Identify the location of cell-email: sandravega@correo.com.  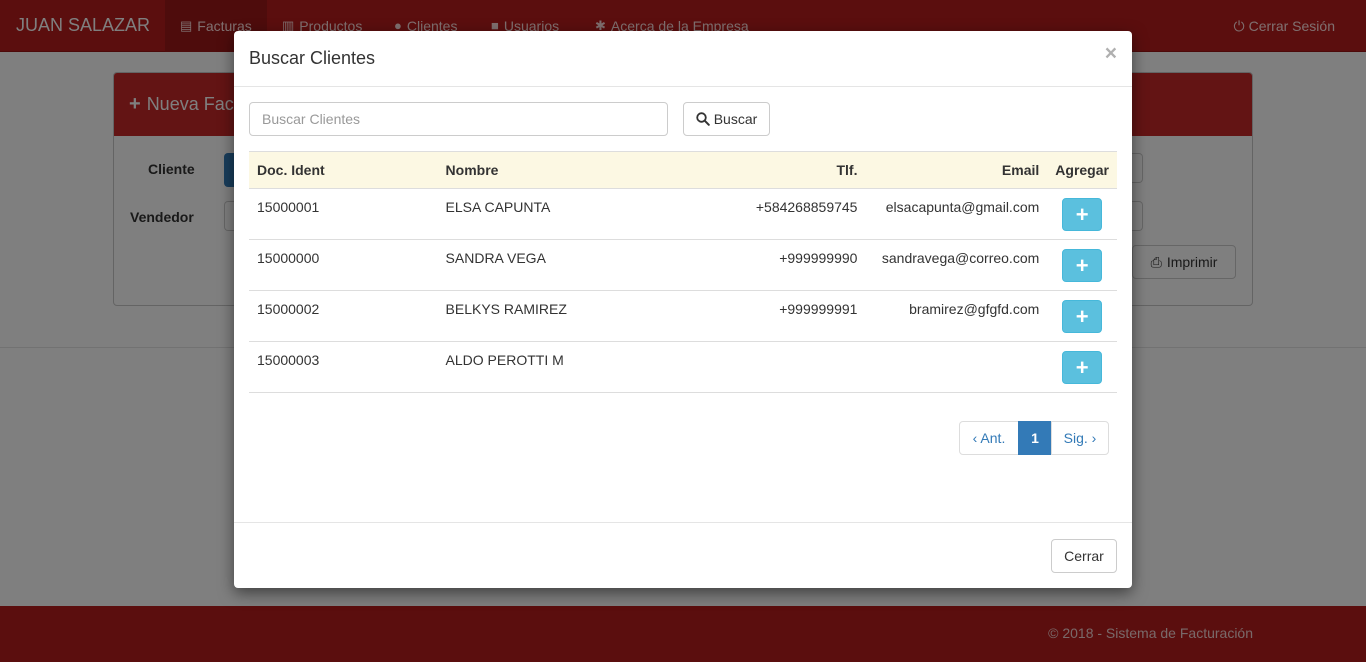
(956, 265).